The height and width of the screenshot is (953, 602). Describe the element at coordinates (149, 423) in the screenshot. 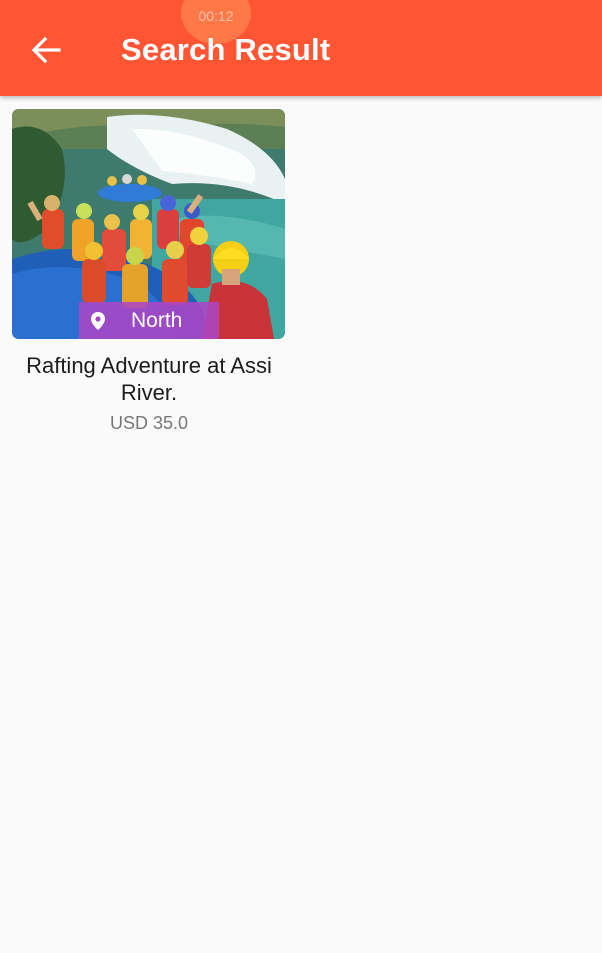

I see `result-price: USD 35.0` at that location.